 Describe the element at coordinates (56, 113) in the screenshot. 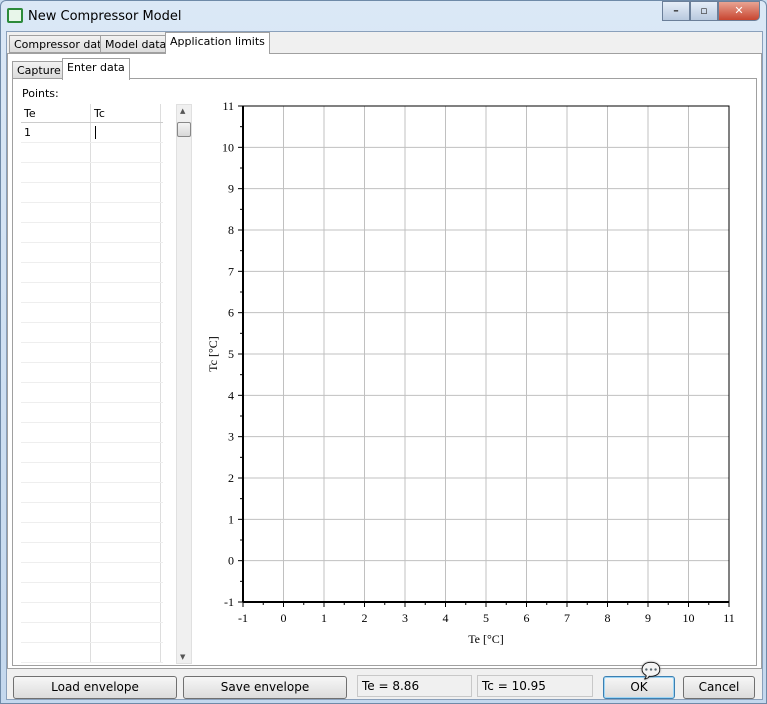

I see `column-header-te: Te` at that location.